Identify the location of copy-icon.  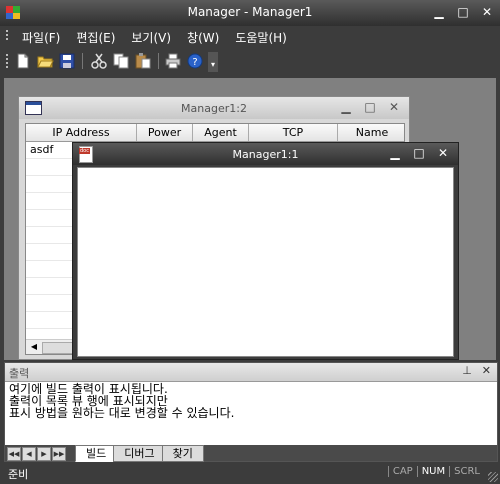
(121, 61).